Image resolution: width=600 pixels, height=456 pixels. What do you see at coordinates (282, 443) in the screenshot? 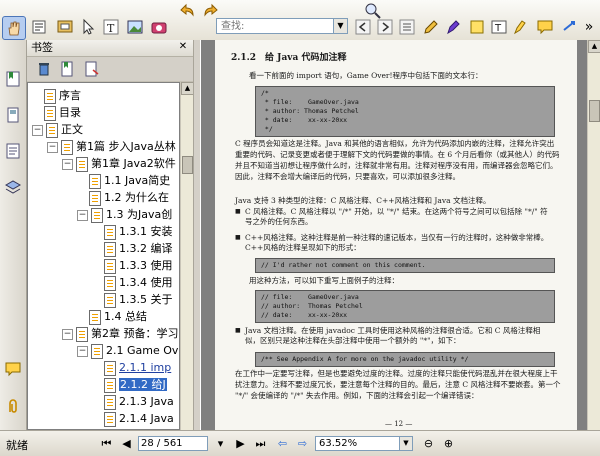
I see `back-icon: ⇦` at bounding box center [282, 443].